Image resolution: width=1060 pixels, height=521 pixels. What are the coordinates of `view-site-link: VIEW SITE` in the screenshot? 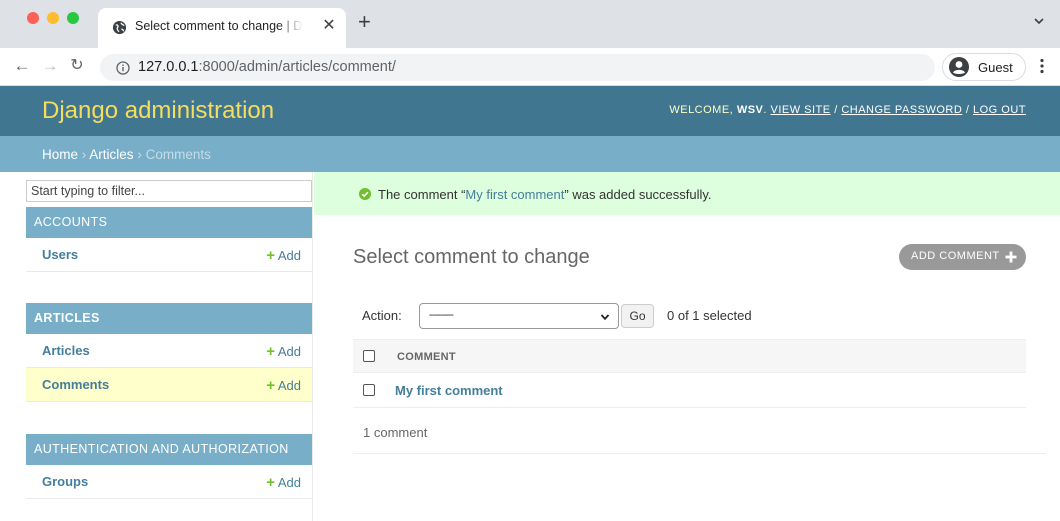 It's located at (801, 110).